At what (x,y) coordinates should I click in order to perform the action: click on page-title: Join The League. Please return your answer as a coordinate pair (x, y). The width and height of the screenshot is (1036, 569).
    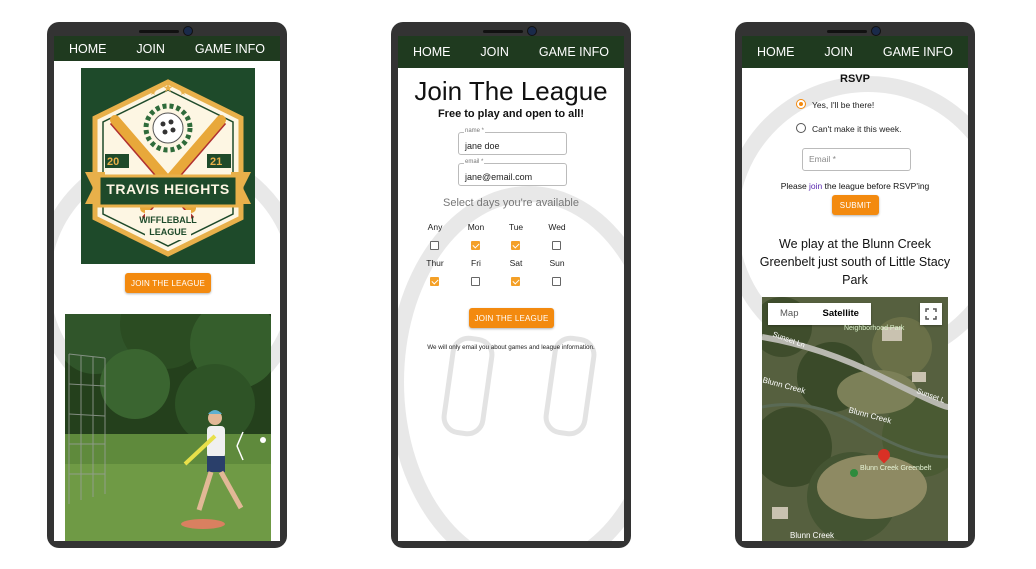
    Looking at the image, I should click on (511, 91).